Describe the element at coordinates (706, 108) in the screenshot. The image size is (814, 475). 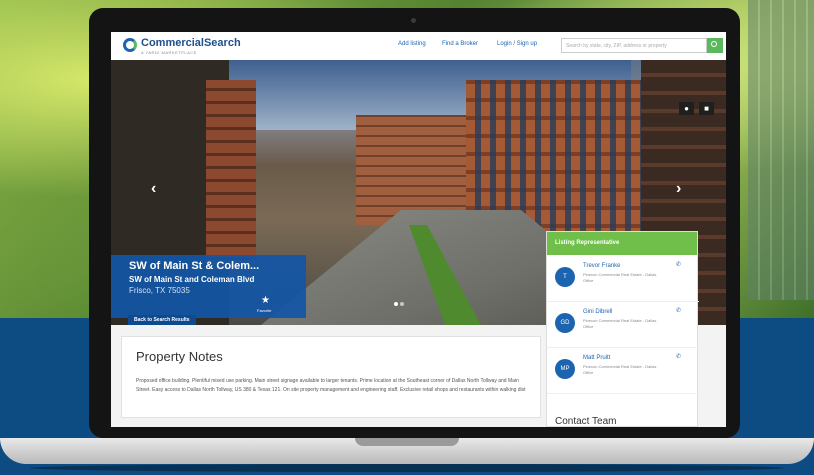
I see `camera-icon: ■` at that location.